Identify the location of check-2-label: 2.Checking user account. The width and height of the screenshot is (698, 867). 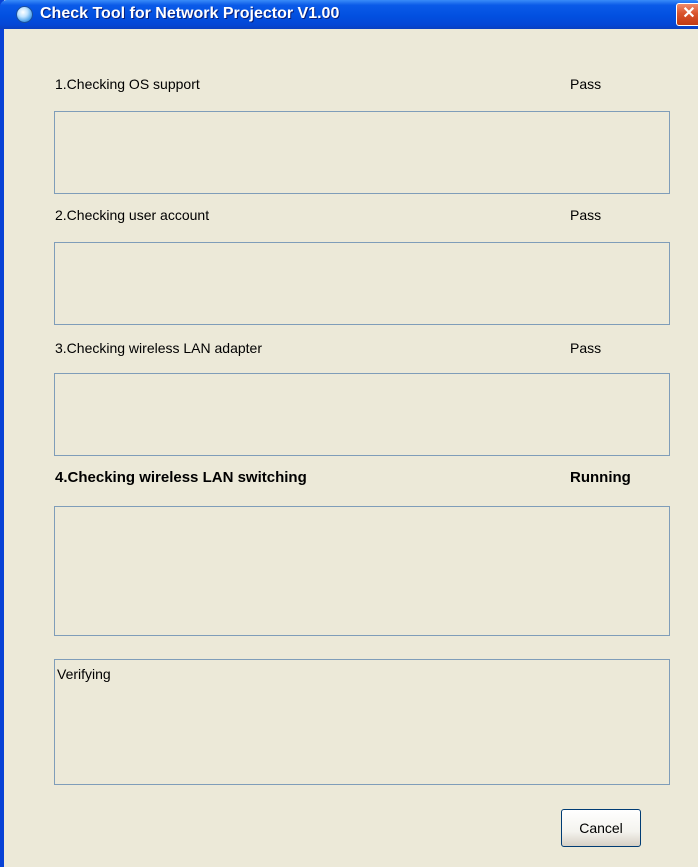
(132, 215).